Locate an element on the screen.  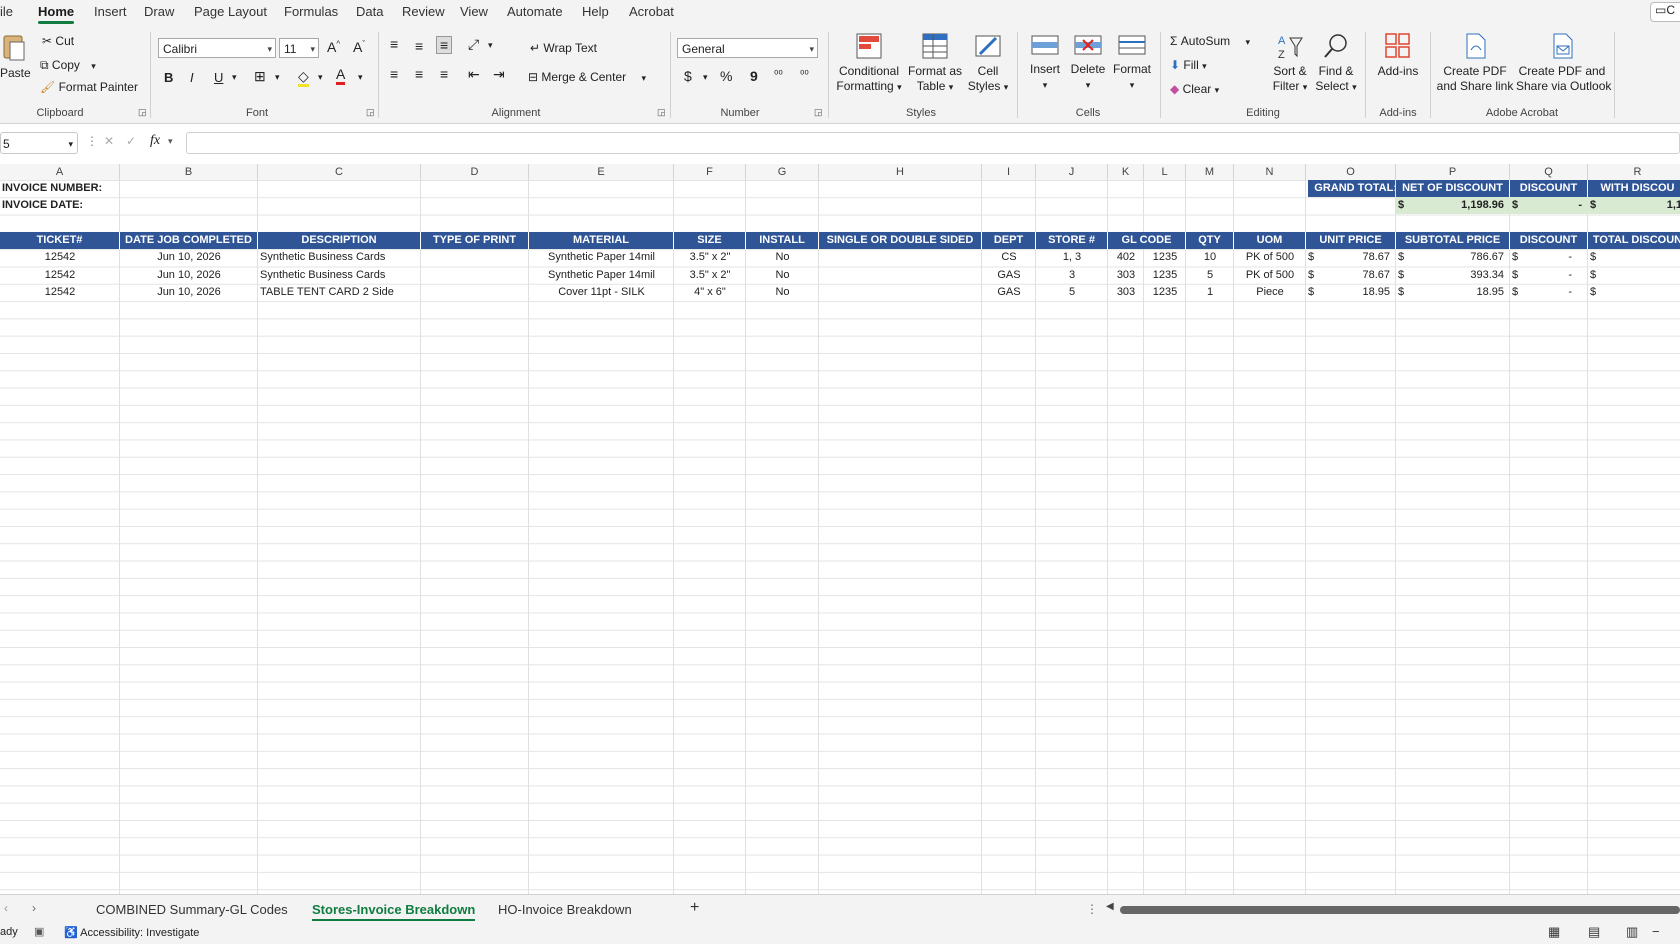
tab-file: ile is located at coordinates (6, 11).